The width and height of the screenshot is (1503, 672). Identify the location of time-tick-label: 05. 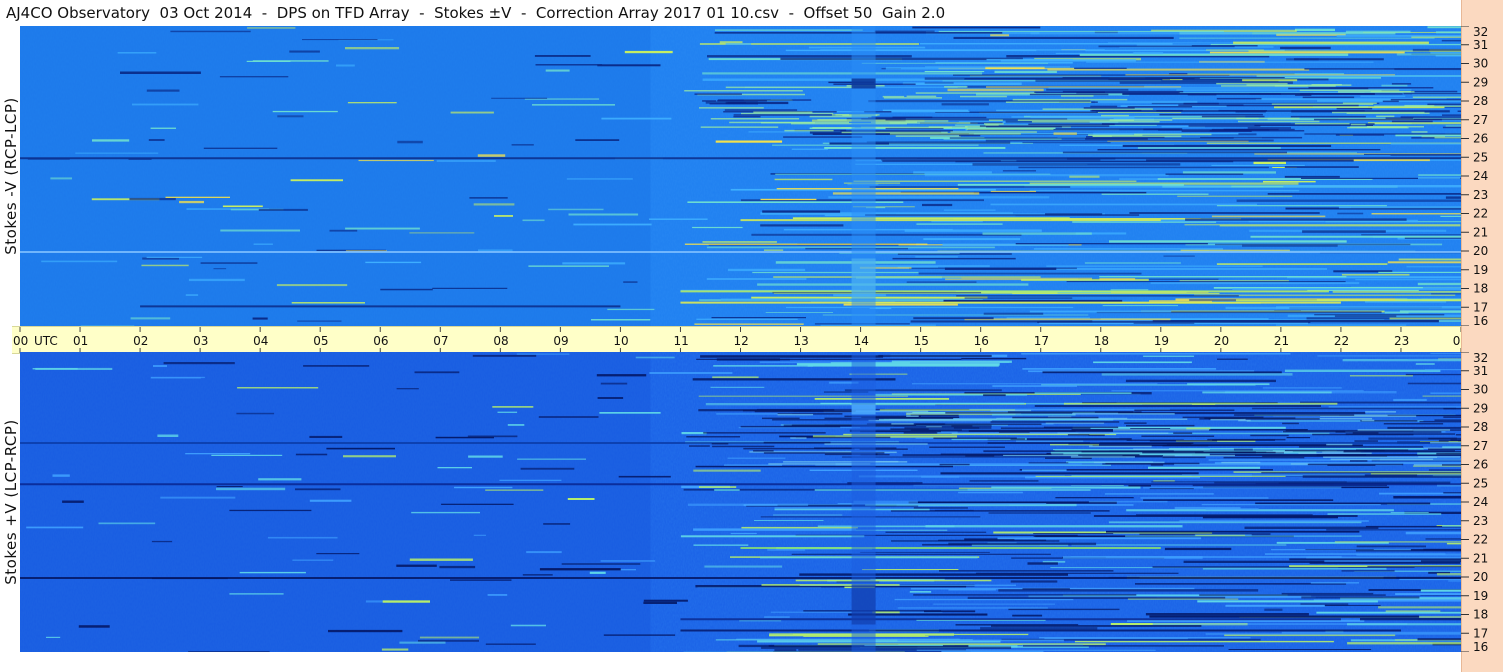
(320, 341).